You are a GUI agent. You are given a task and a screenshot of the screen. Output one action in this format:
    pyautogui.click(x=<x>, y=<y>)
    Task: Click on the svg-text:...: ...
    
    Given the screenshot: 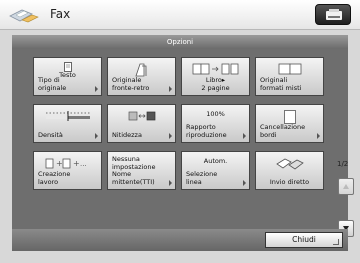 What is the action you would take?
    pyautogui.click(x=83, y=164)
    